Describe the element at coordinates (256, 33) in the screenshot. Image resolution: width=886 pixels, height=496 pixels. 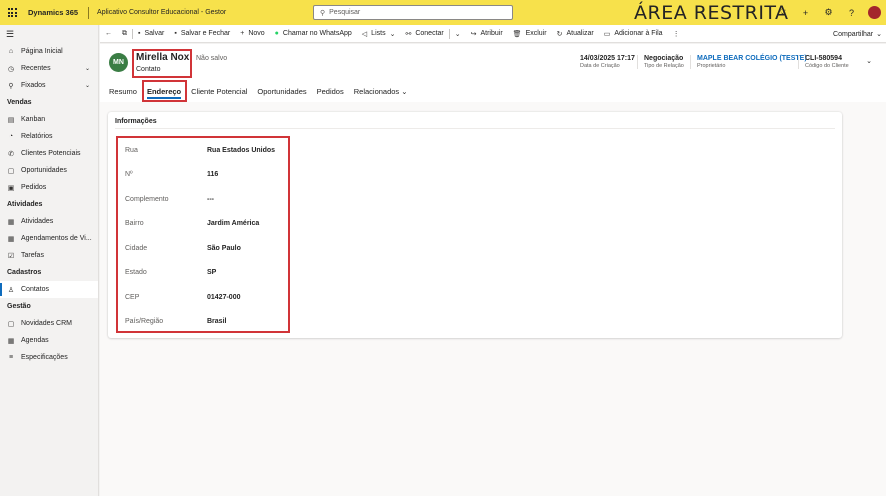
I see `new-button-label: Novo` at that location.